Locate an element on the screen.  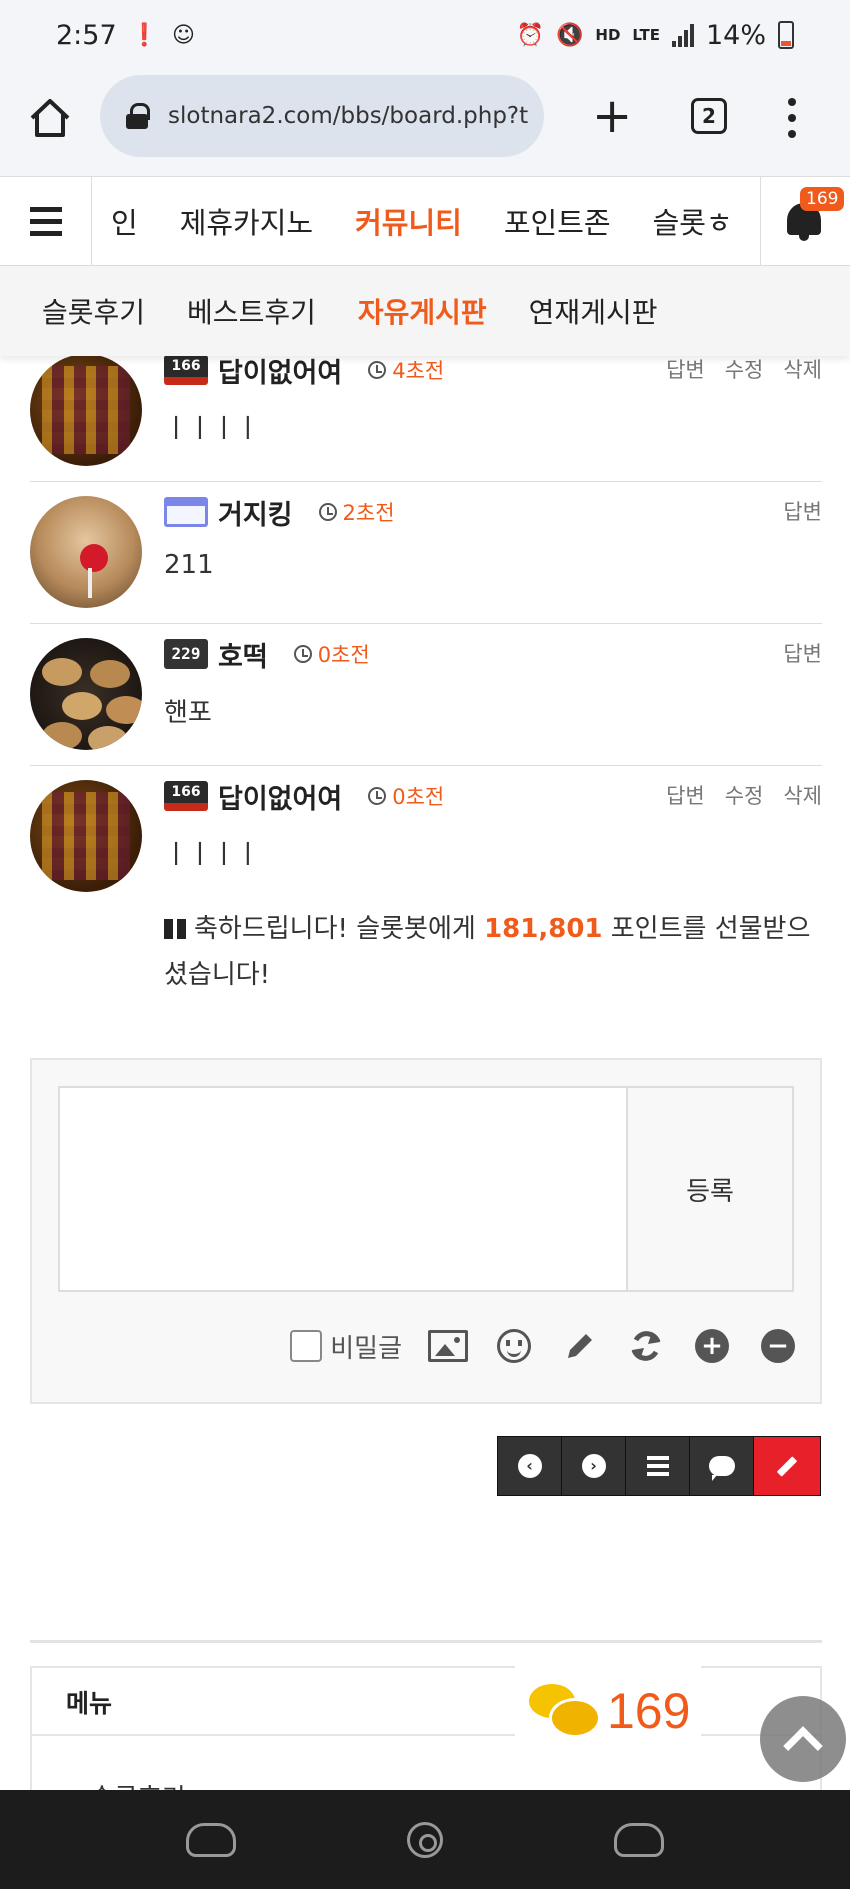
level-badge: 229 is located at coordinates (186, 654).